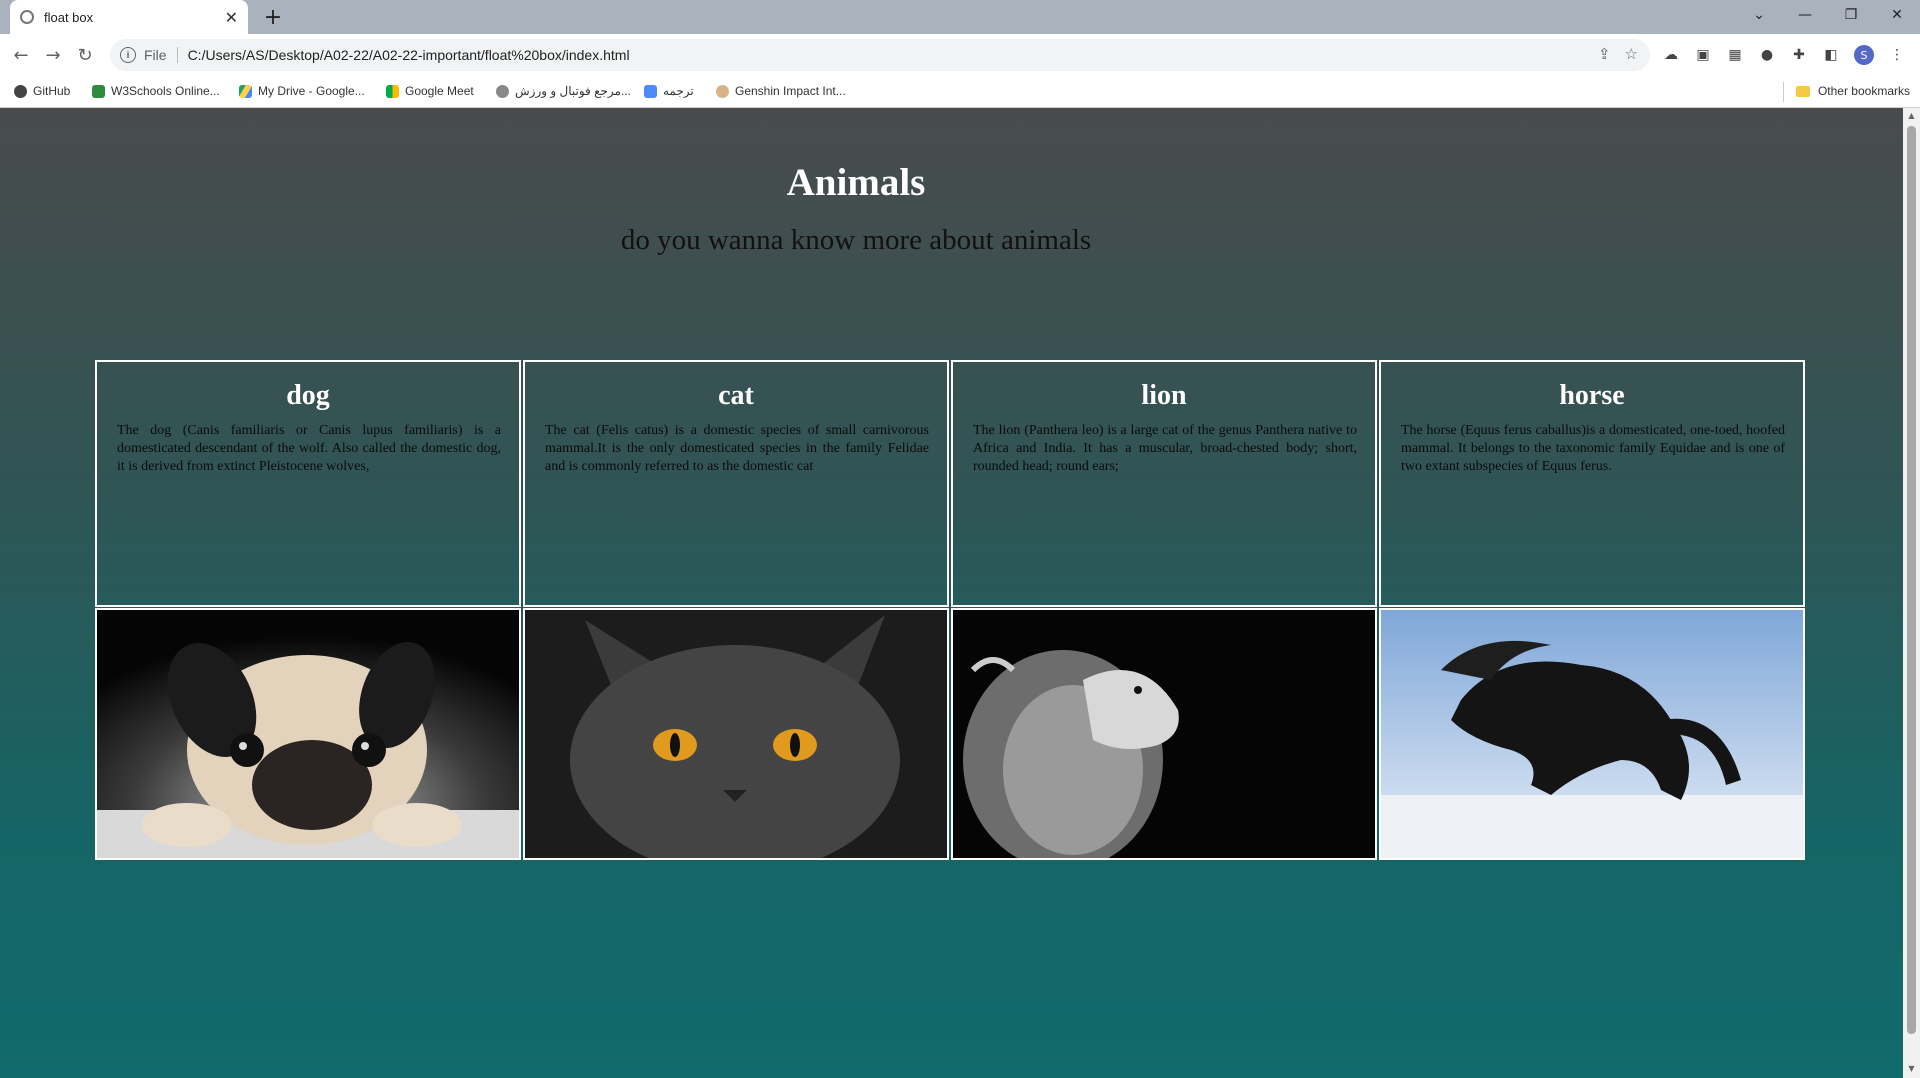 The height and width of the screenshot is (1078, 1920). I want to click on github-icon, so click(20, 91).